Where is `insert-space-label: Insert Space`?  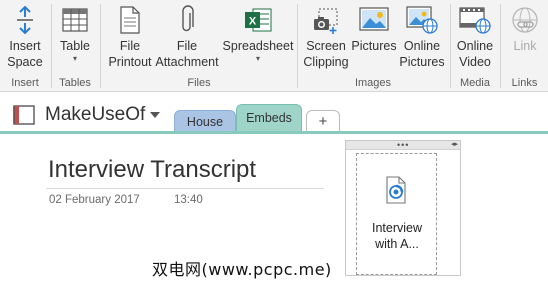 insert-space-label: Insert Space is located at coordinates (25, 54).